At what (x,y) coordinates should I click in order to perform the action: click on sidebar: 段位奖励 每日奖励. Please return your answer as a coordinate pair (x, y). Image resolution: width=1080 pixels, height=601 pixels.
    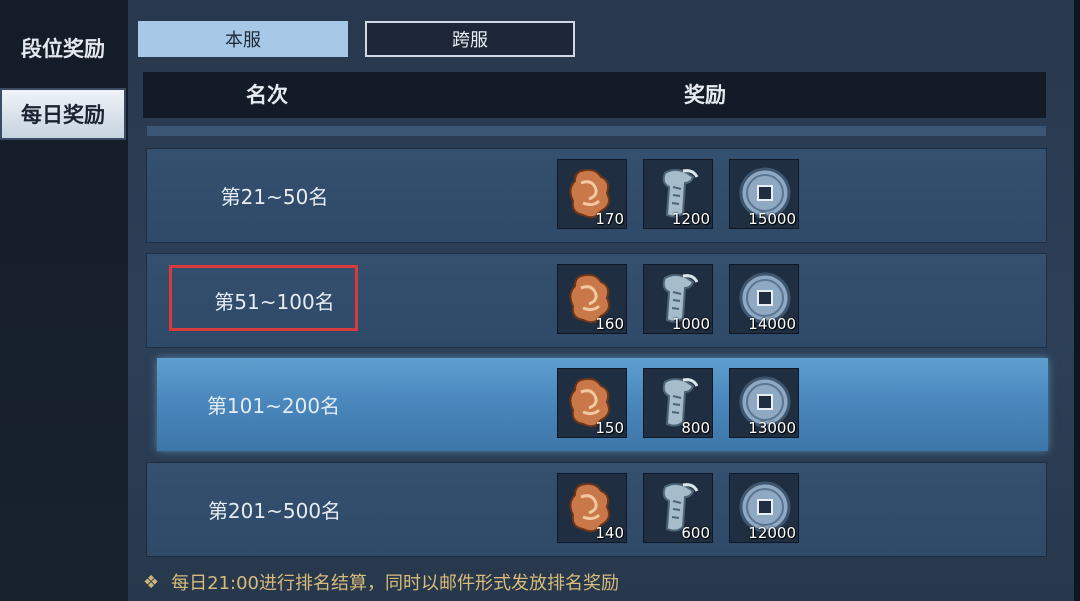
    Looking at the image, I should click on (64, 300).